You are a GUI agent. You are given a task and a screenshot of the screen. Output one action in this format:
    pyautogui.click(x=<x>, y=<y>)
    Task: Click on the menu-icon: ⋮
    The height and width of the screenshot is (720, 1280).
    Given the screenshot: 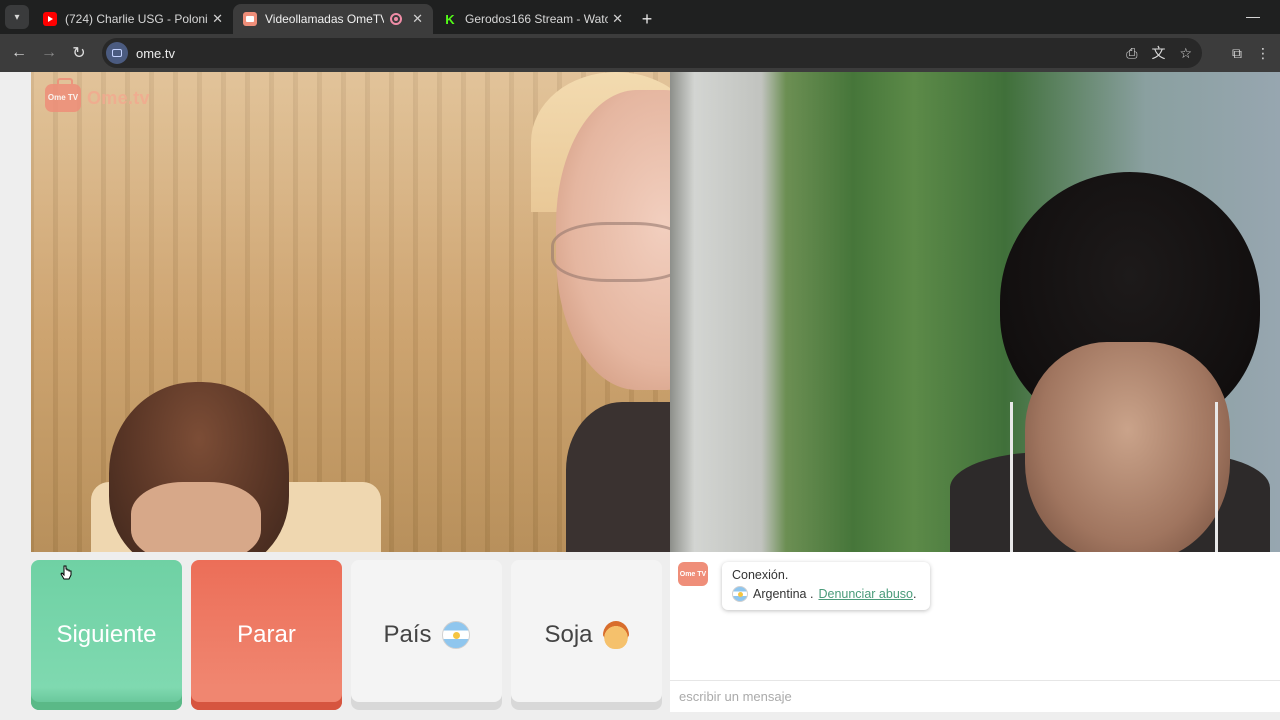 What is the action you would take?
    pyautogui.click(x=1263, y=53)
    